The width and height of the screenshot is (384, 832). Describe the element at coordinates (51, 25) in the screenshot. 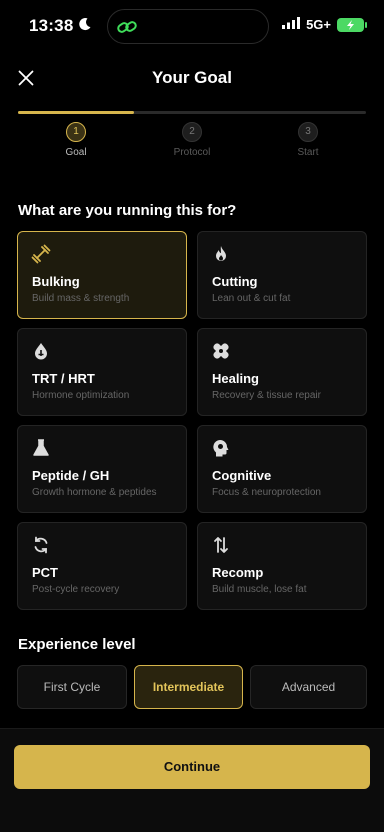

I see `status-time: 13:38` at that location.